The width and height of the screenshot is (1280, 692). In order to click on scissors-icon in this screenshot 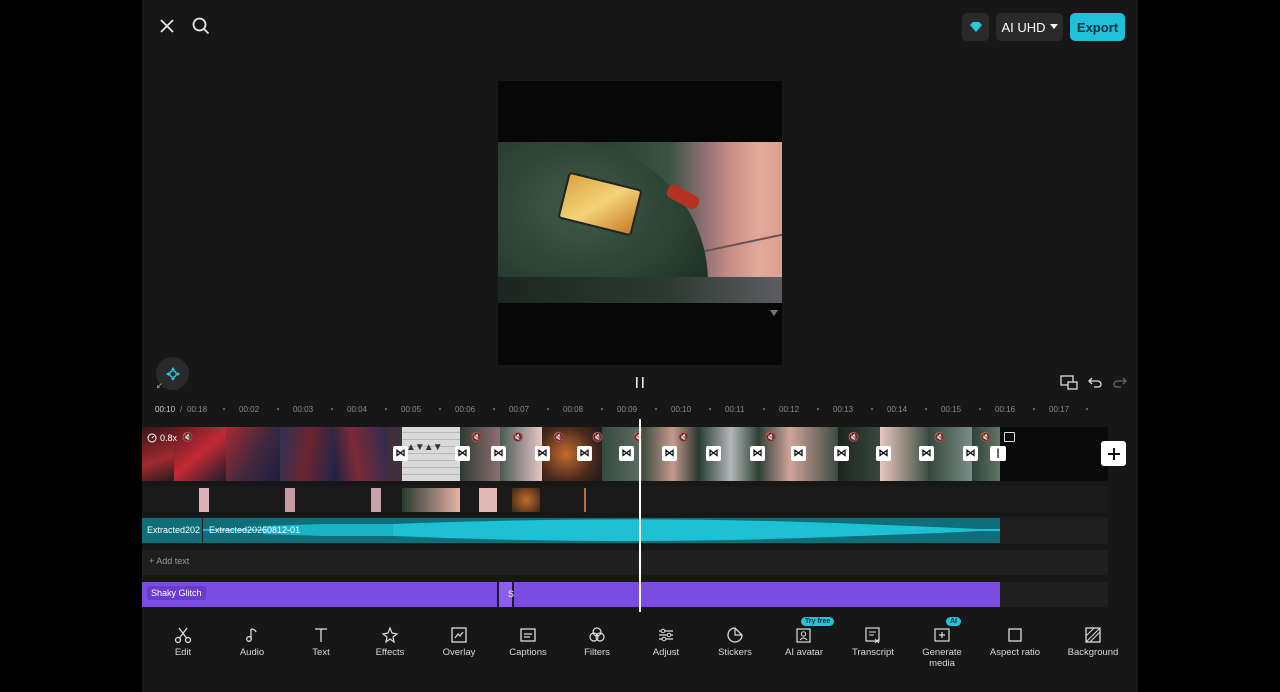, I will do `click(183, 635)`.